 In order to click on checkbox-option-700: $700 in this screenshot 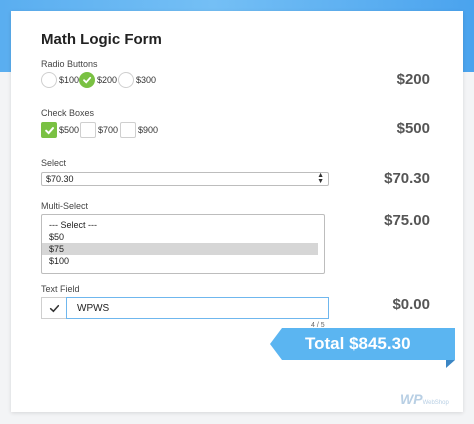, I will do `click(99, 130)`.